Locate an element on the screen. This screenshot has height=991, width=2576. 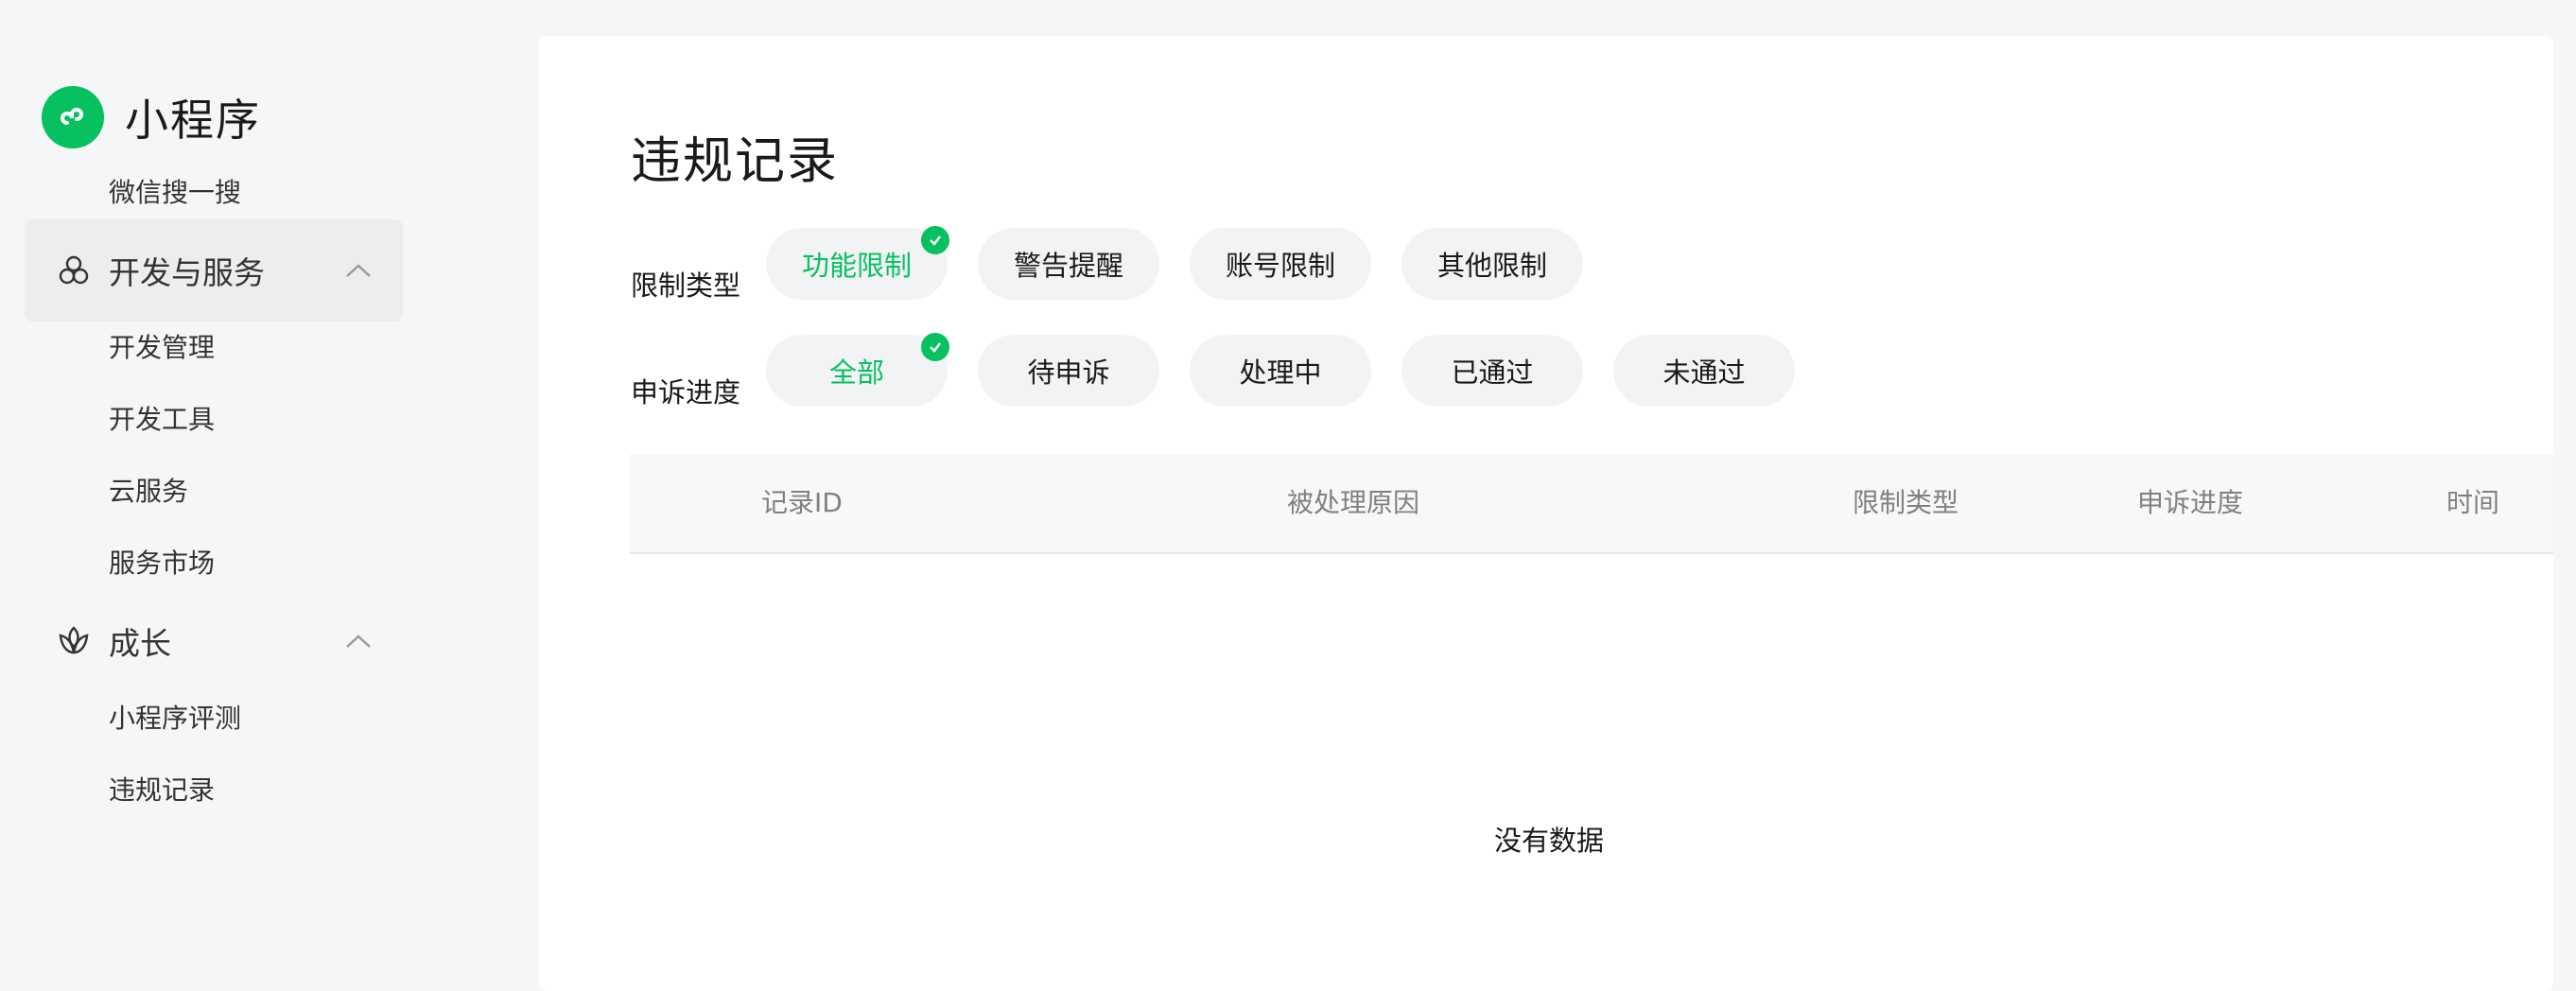
chip-label: 其他限制 is located at coordinates (1491, 266).